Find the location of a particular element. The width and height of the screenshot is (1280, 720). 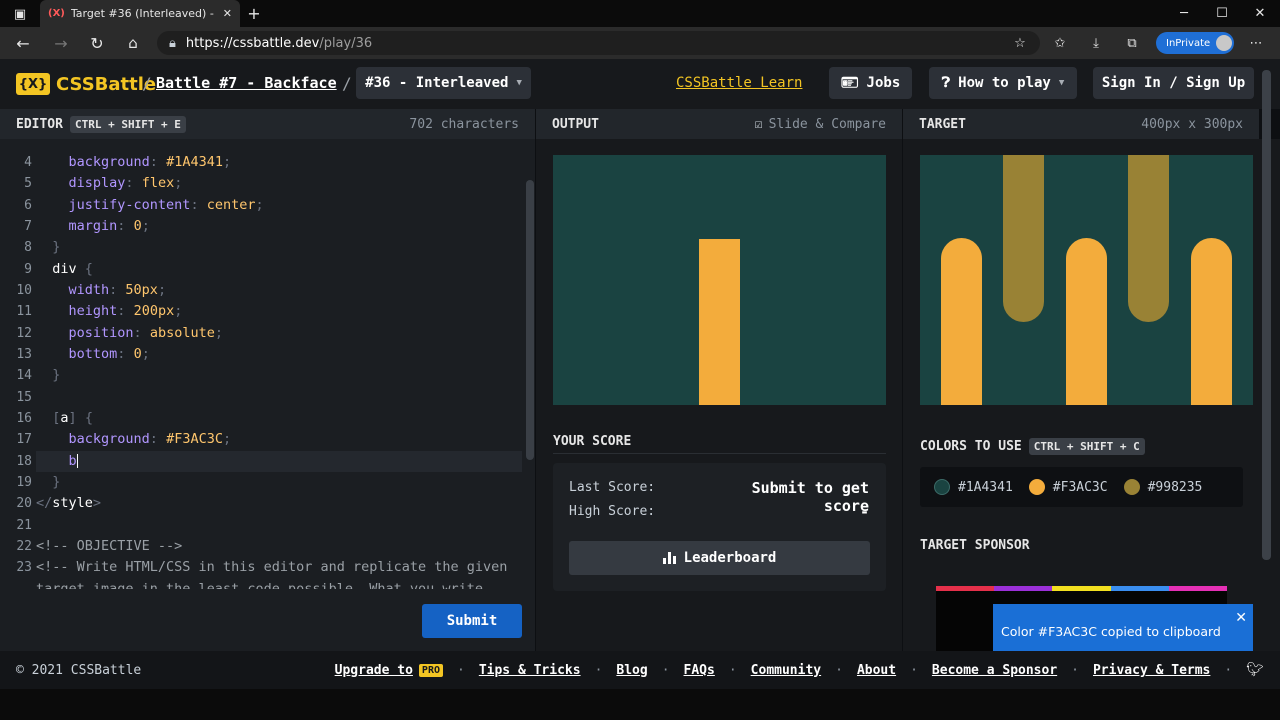

faqs-link: FAQs is located at coordinates (699, 670).